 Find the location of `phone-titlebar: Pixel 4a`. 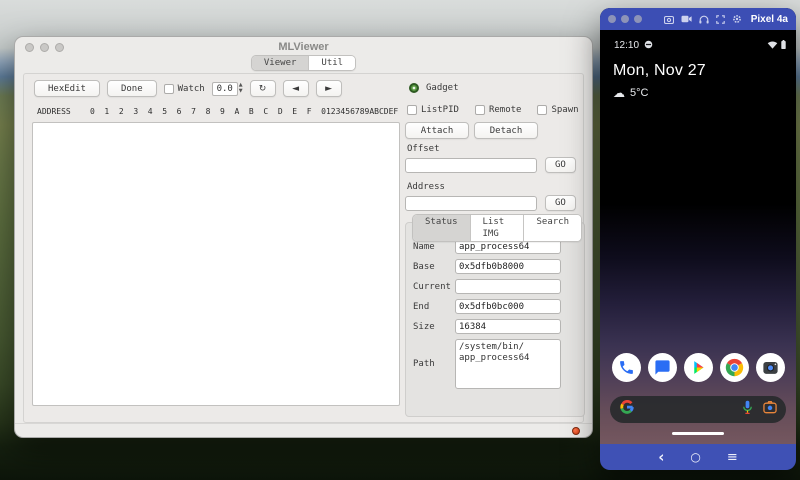

phone-titlebar: Pixel 4a is located at coordinates (698, 19).